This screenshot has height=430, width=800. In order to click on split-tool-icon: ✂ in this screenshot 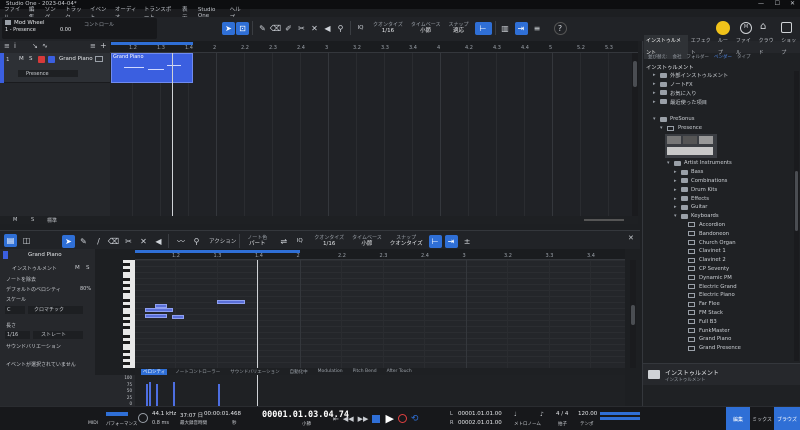, I will do `click(301, 28)`.